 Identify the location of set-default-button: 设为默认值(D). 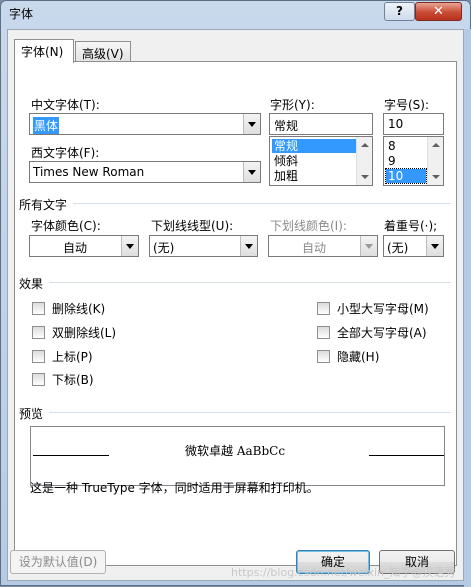
(58, 562).